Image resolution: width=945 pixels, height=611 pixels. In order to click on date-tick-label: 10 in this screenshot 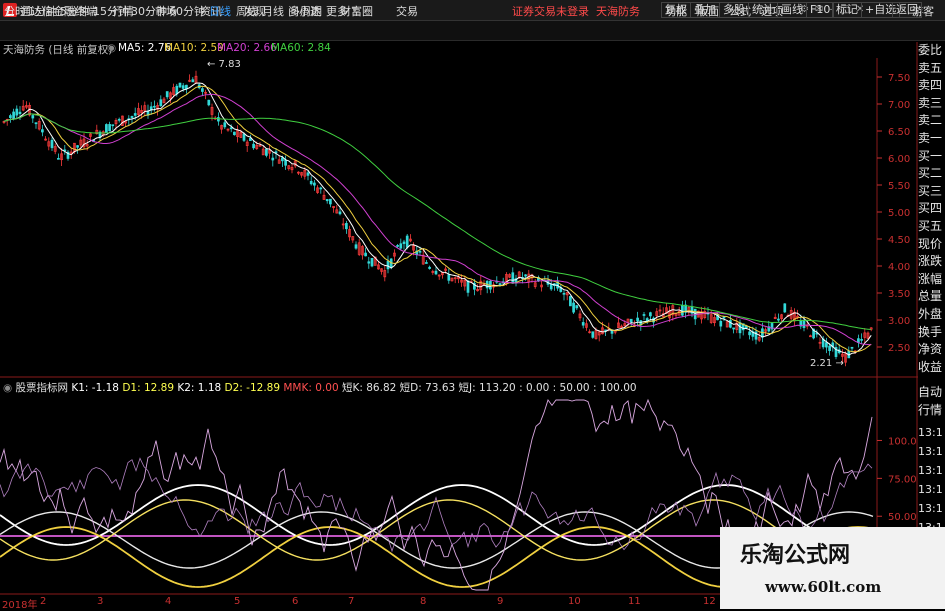, I will do `click(574, 601)`.